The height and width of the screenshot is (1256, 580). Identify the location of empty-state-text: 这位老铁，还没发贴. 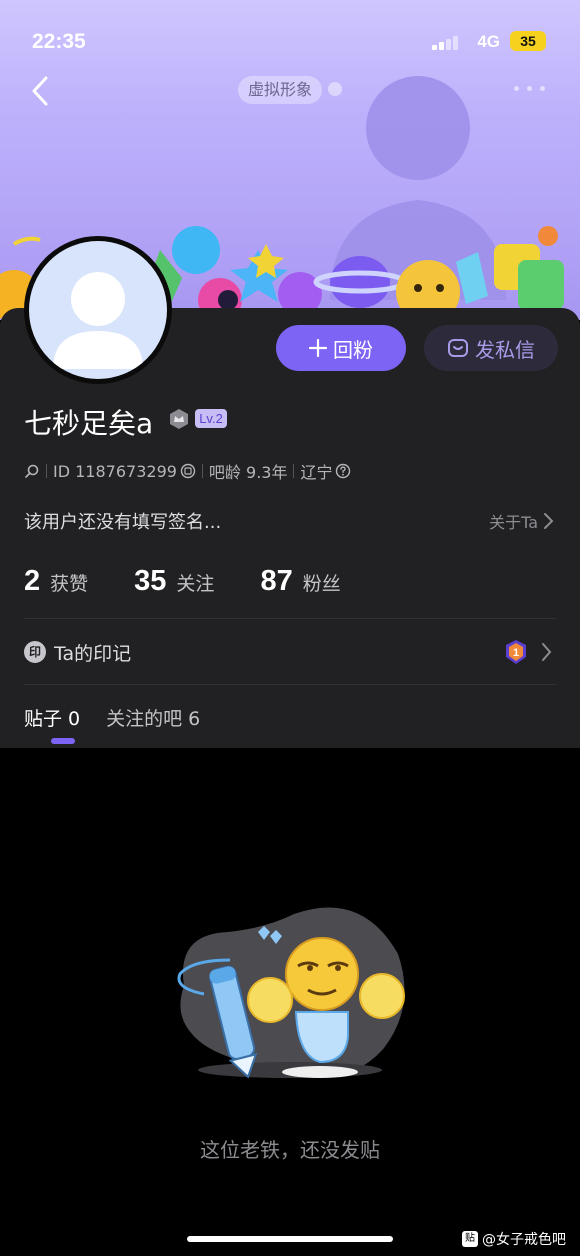
(290, 1150).